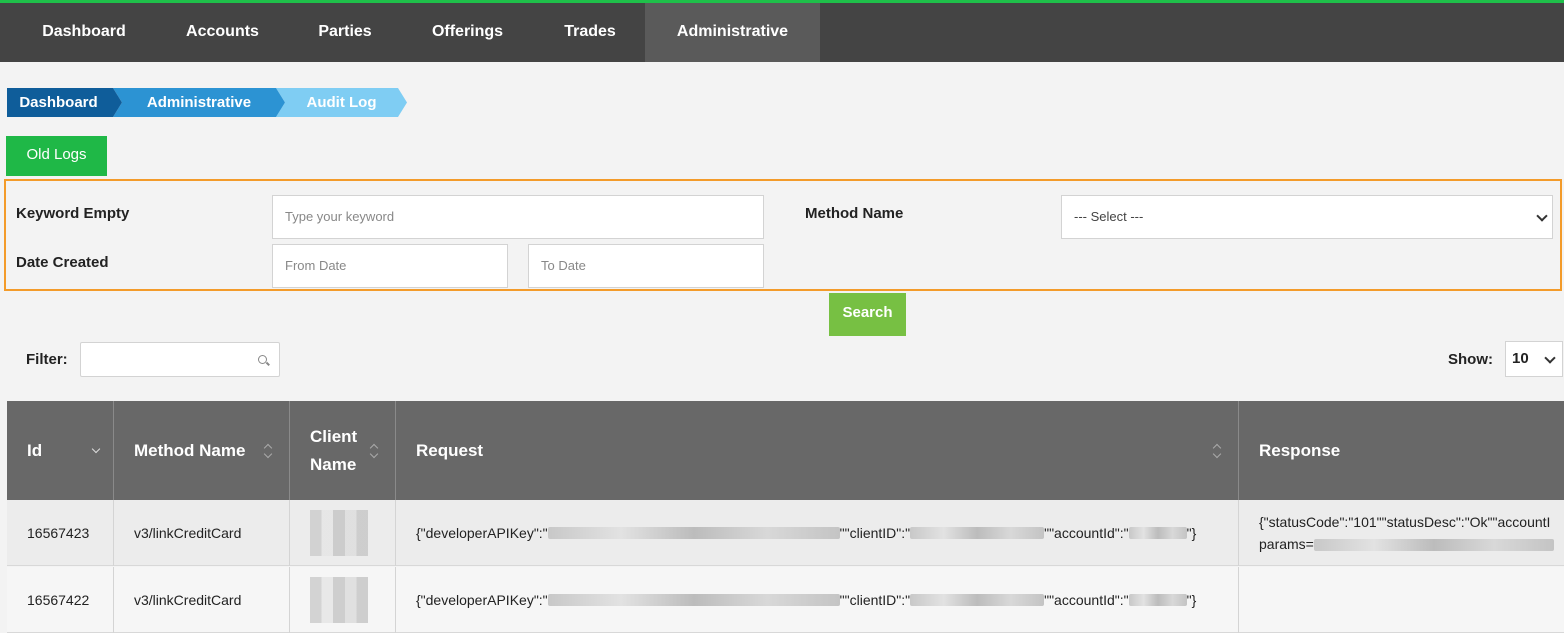  Describe the element at coordinates (854, 213) in the screenshot. I see `method-name-label: Method Name` at that location.